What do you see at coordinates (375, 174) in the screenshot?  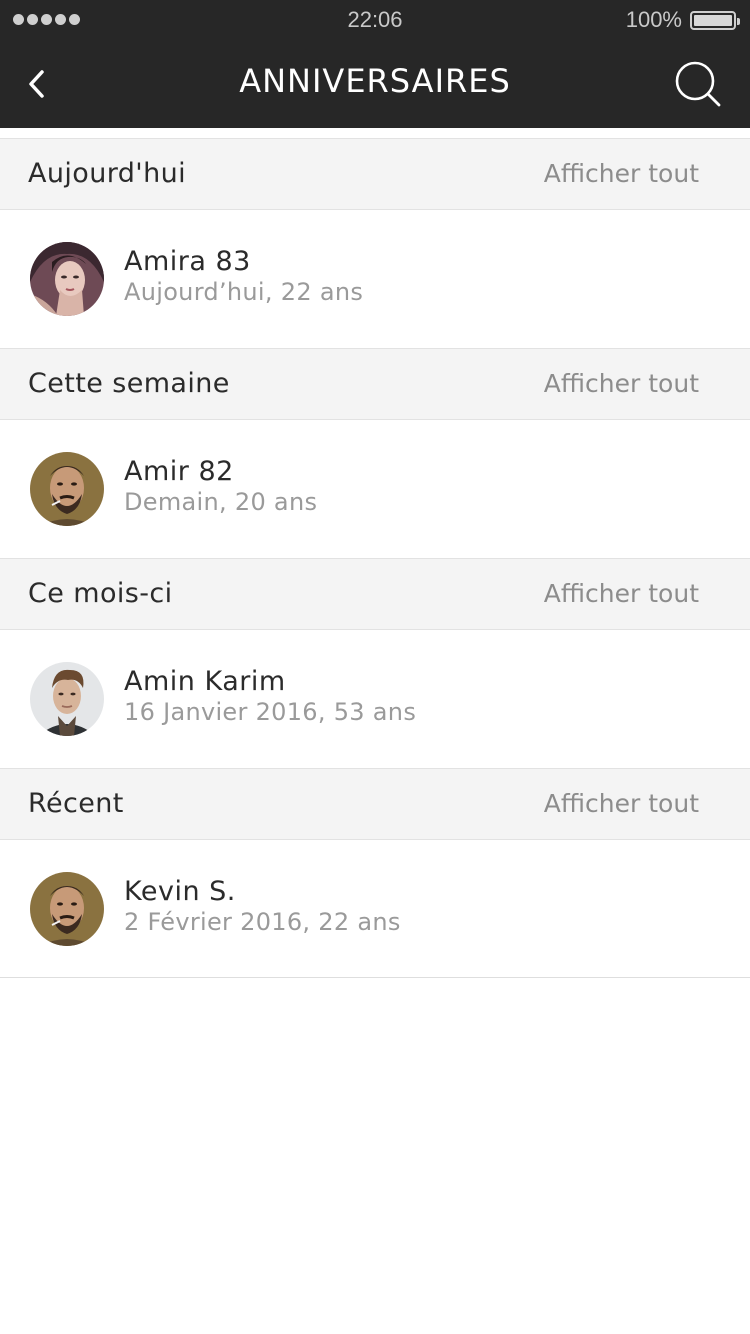 I see `section-header-today: Aujourd'hui Afficher tout` at bounding box center [375, 174].